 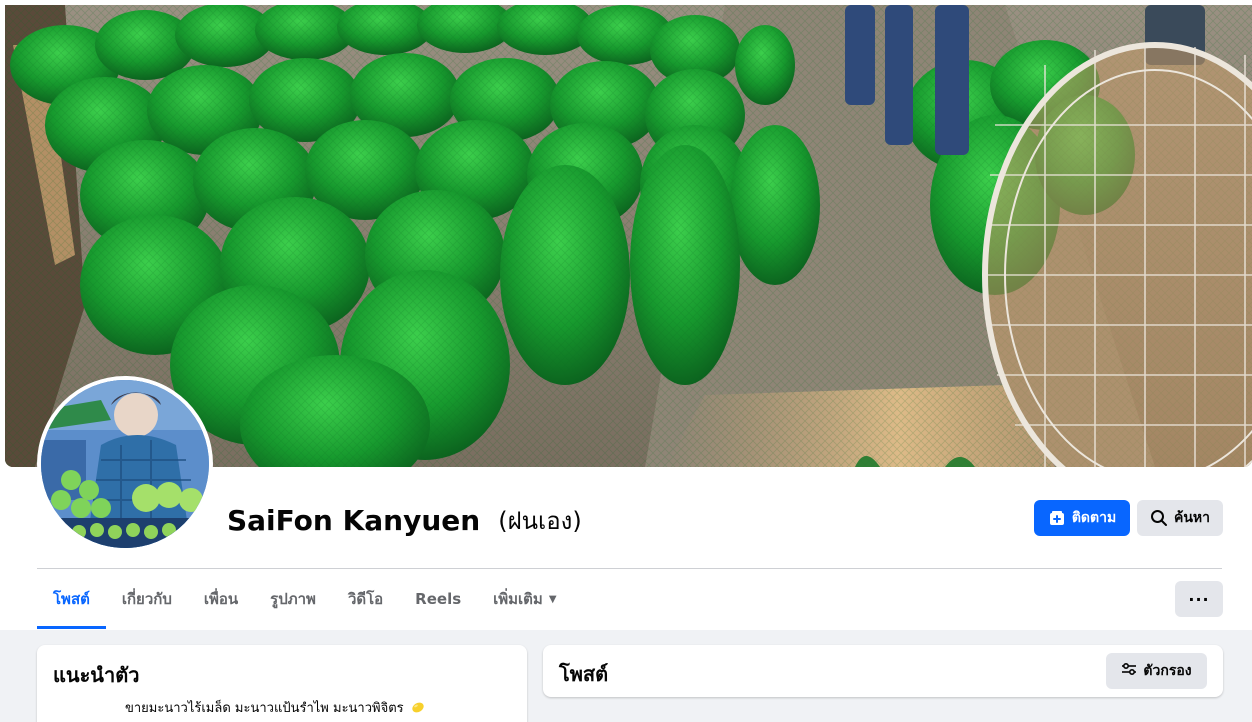 What do you see at coordinates (518, 599) in the screenshot?
I see `tab-label: เพิ่มเติม` at bounding box center [518, 599].